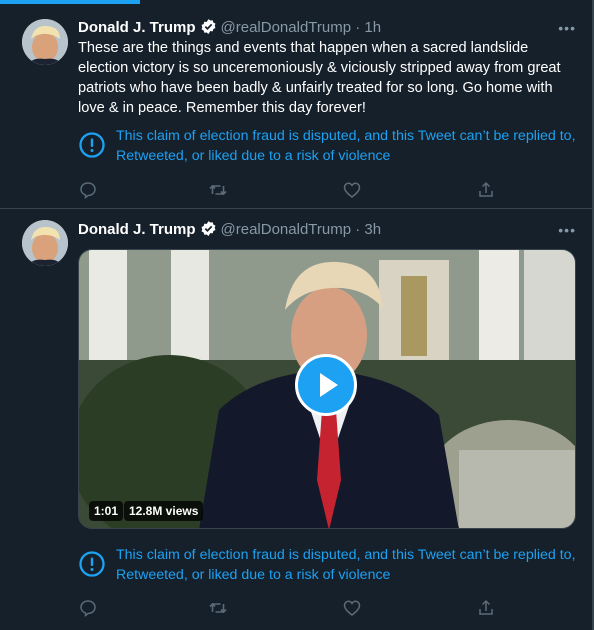 This screenshot has width=594, height=630. I want to click on video-duration: 1:01, so click(106, 511).